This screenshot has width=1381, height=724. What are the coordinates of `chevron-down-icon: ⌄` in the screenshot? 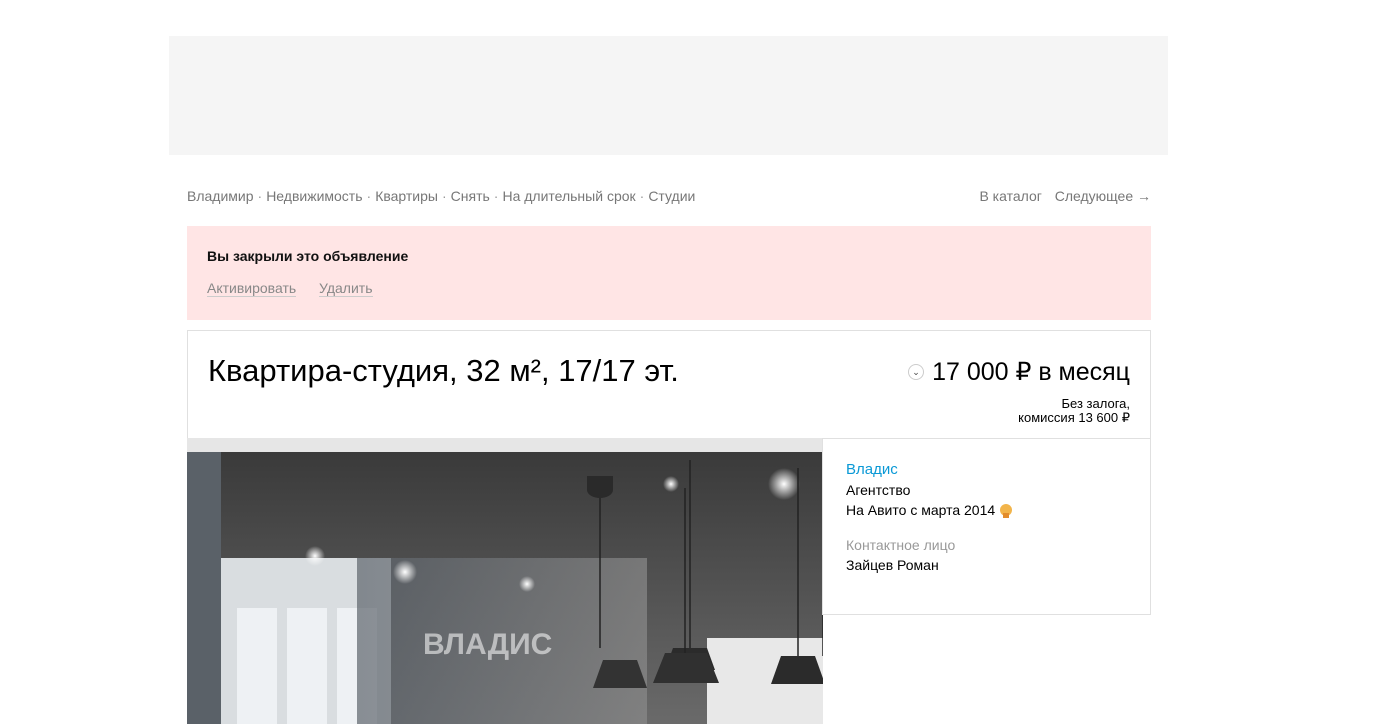 It's located at (916, 372).